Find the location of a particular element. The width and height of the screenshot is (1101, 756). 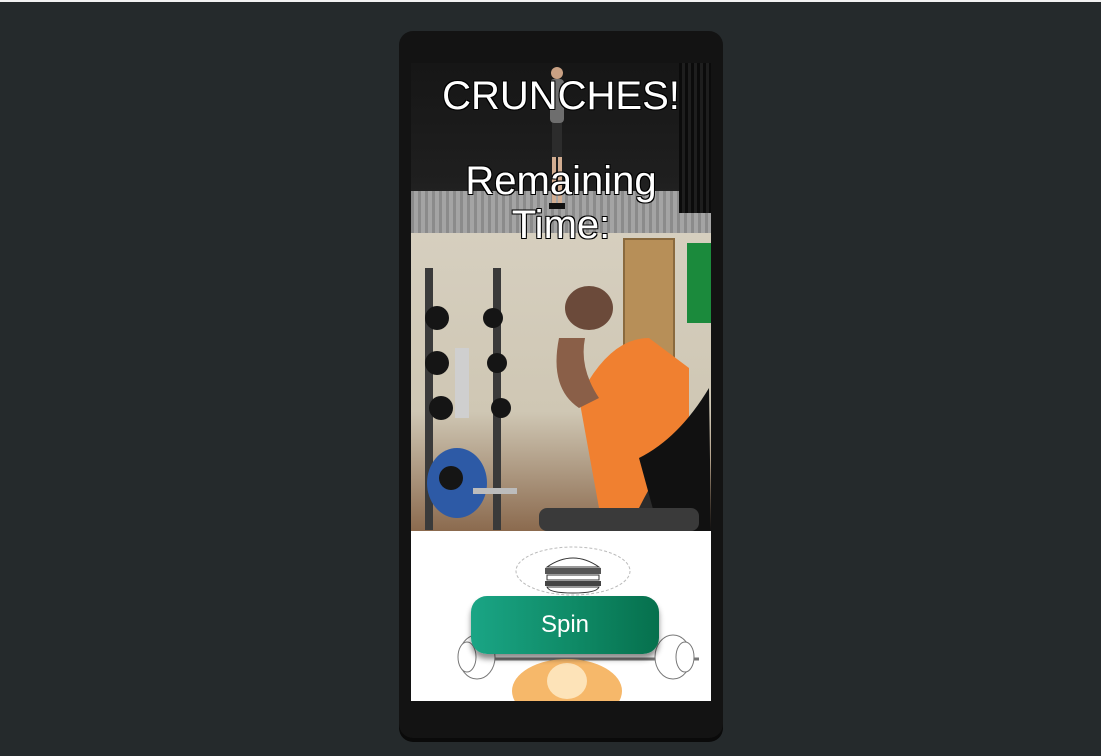

spin-button: Spin is located at coordinates (565, 625).